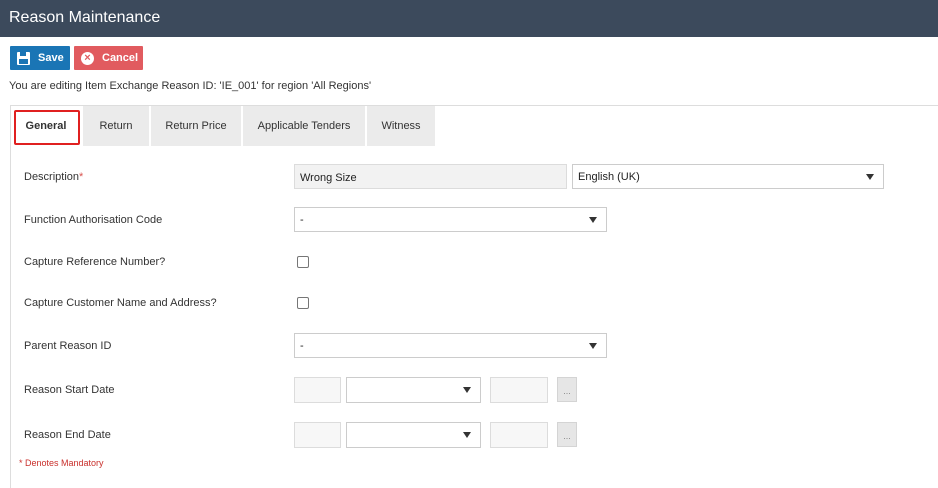 This screenshot has height=488, width=938. What do you see at coordinates (450, 219) in the screenshot?
I see `function-auth-select: -` at bounding box center [450, 219].